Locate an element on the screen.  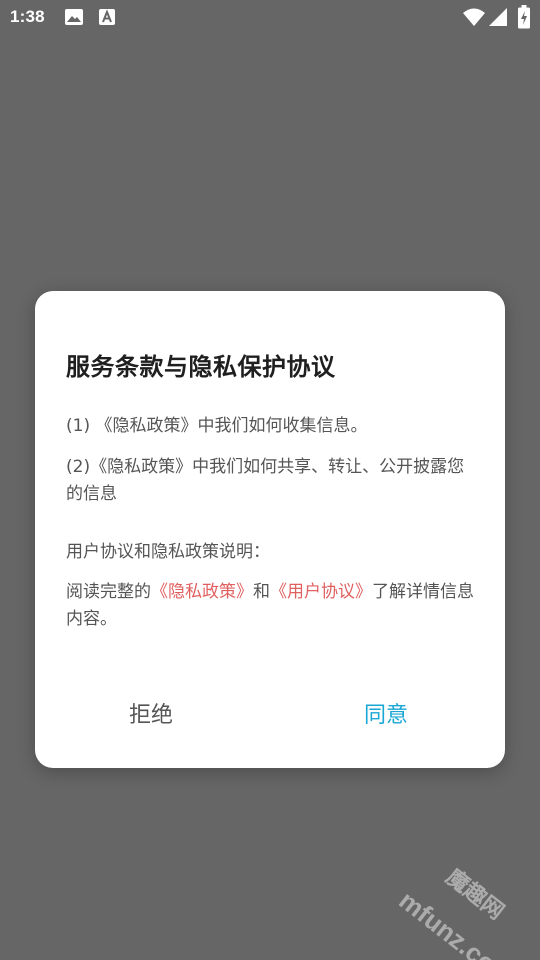
user-agreement-link: 《用户协议》 is located at coordinates (321, 592).